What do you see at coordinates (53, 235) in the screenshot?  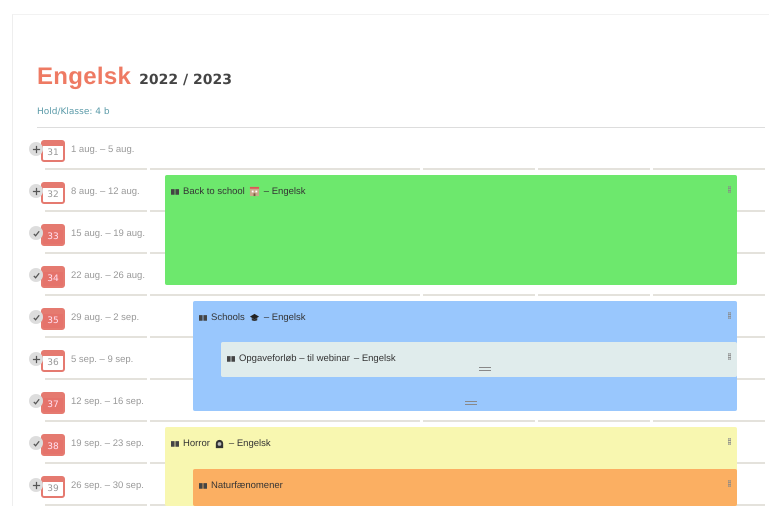 I see `week-number: 33` at bounding box center [53, 235].